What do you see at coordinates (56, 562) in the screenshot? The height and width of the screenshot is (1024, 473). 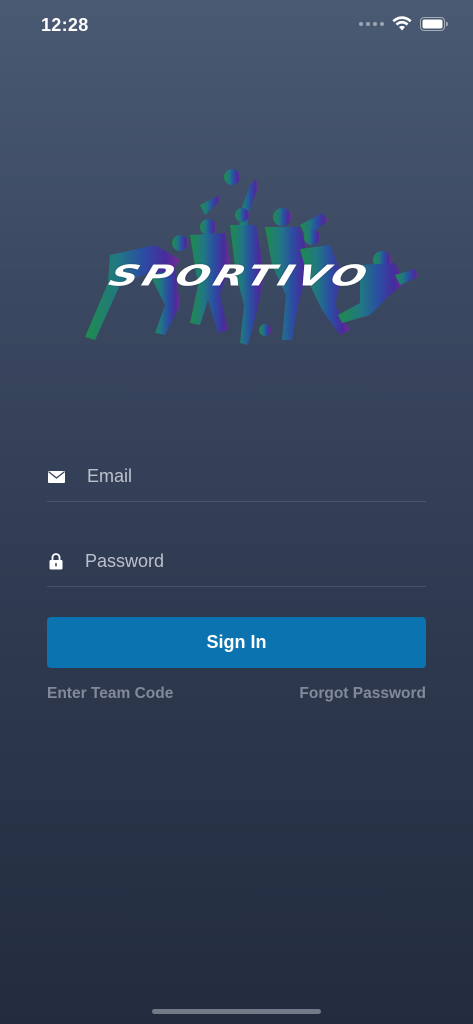 I see `lock-icon` at bounding box center [56, 562].